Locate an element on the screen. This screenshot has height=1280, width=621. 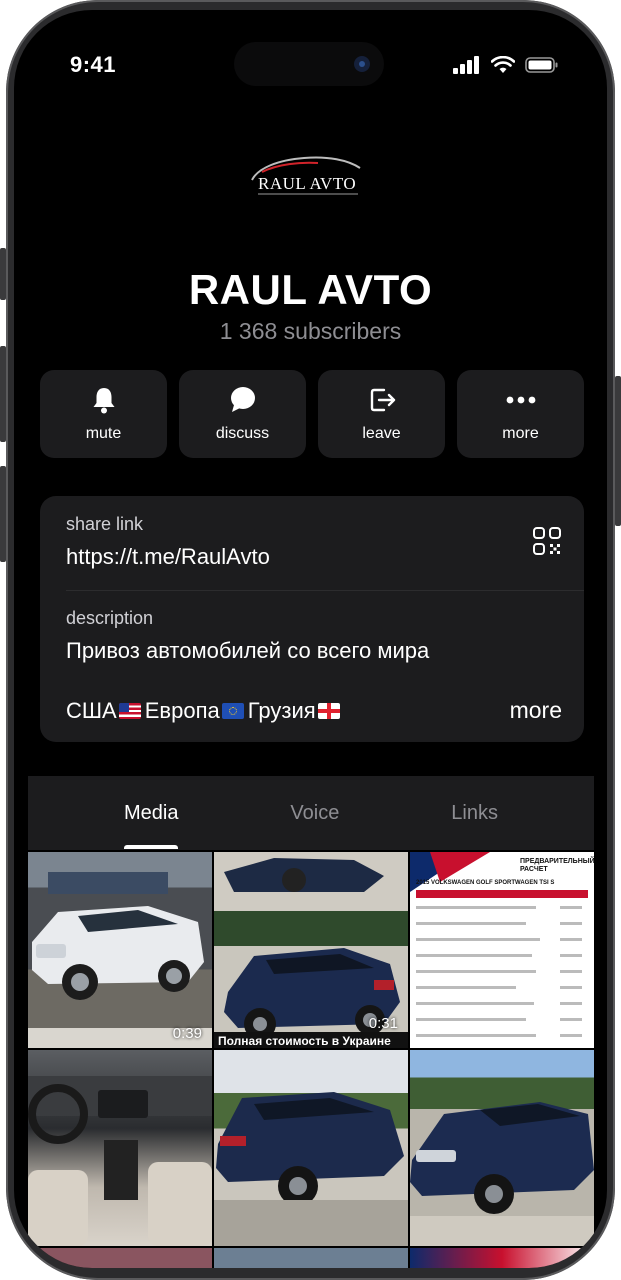
eu-flag-icon is located at coordinates (232, 711).